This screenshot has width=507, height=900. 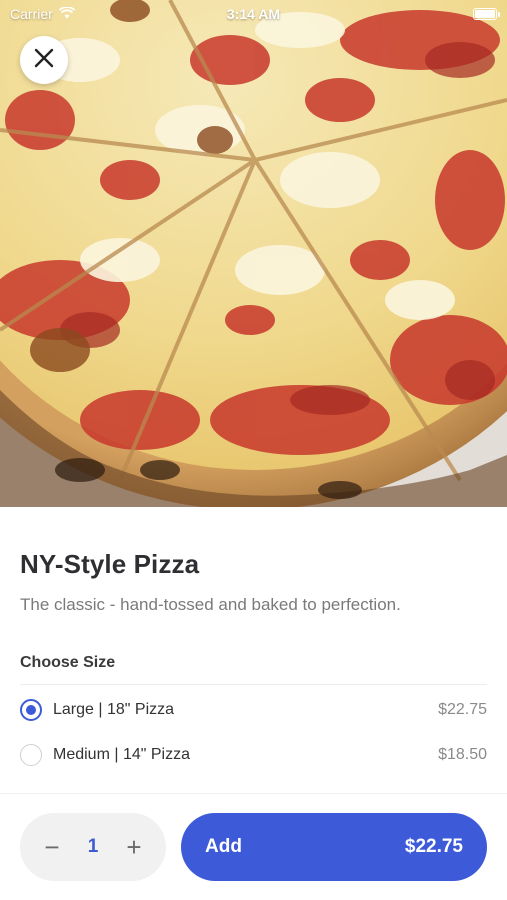 I want to click on size-option-price: $18.50, so click(x=462, y=754).